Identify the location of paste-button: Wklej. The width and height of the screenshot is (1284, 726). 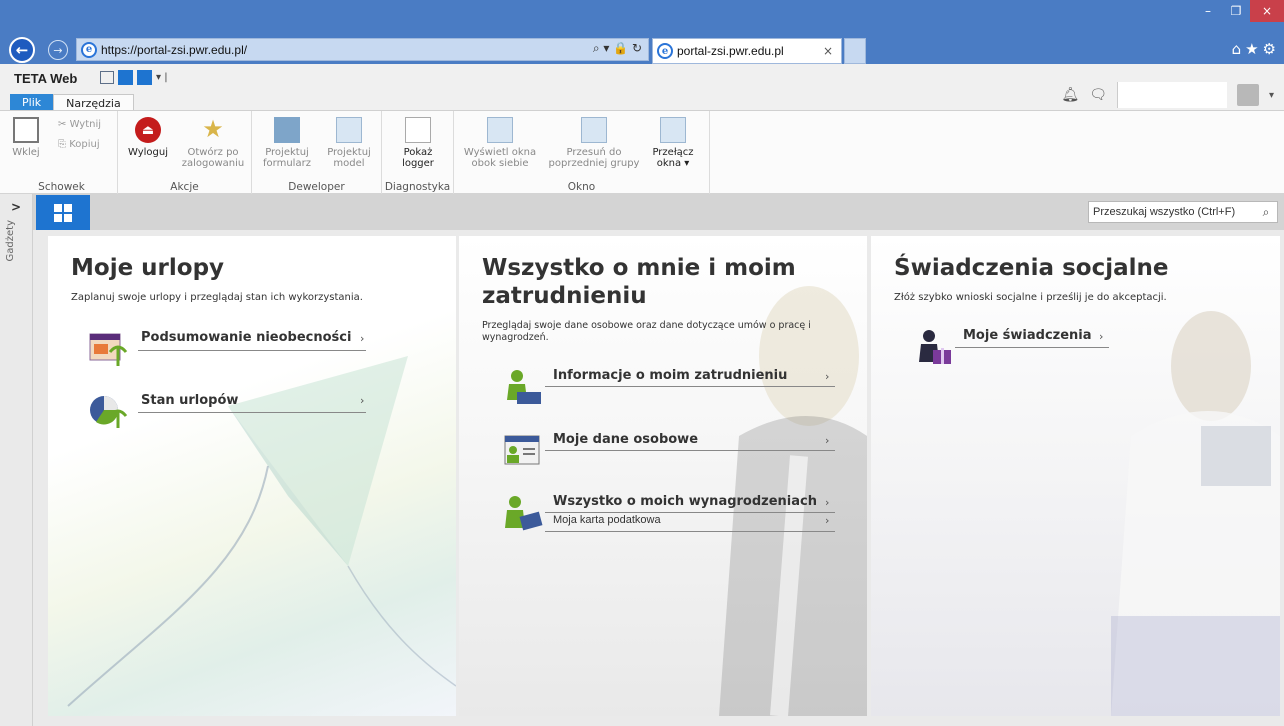
(26, 137).